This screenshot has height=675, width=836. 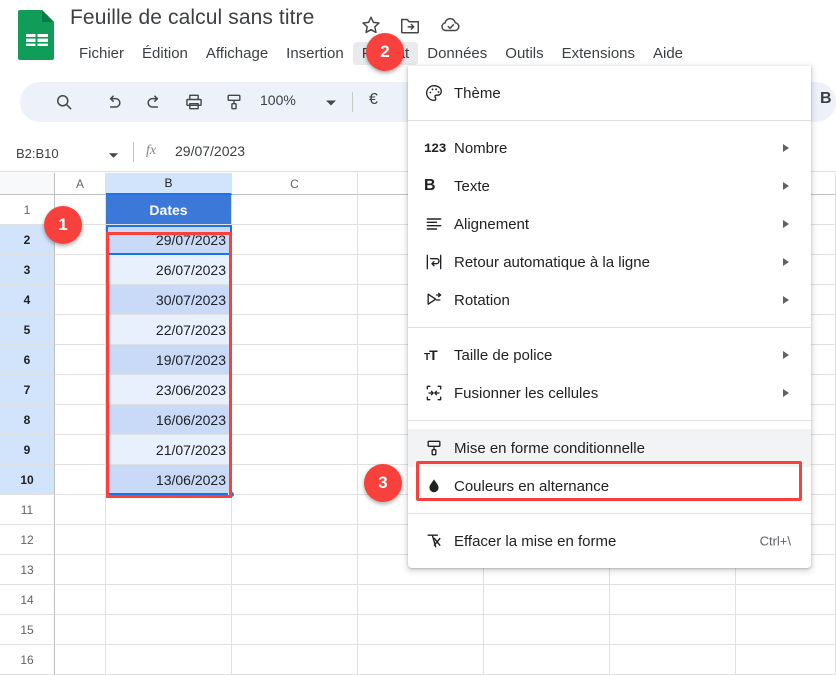 I want to click on cell-B16, so click(x=169, y=660).